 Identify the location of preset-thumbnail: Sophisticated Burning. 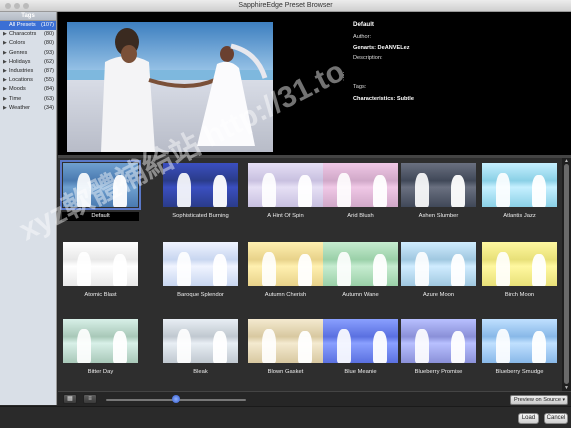
(200, 192).